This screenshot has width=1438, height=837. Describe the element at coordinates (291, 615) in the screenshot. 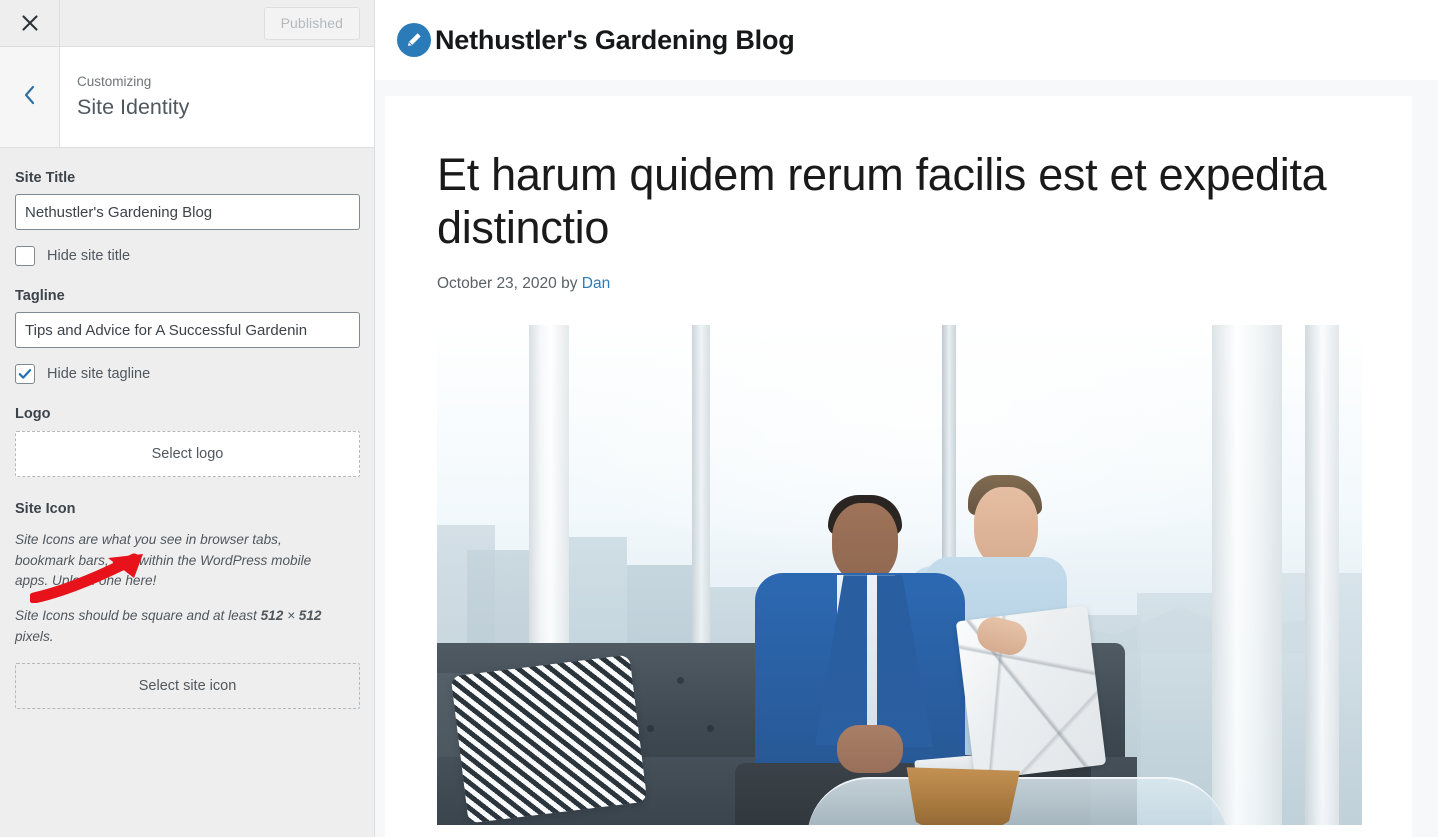

I see `site-icon-times-symbol: ×` at that location.